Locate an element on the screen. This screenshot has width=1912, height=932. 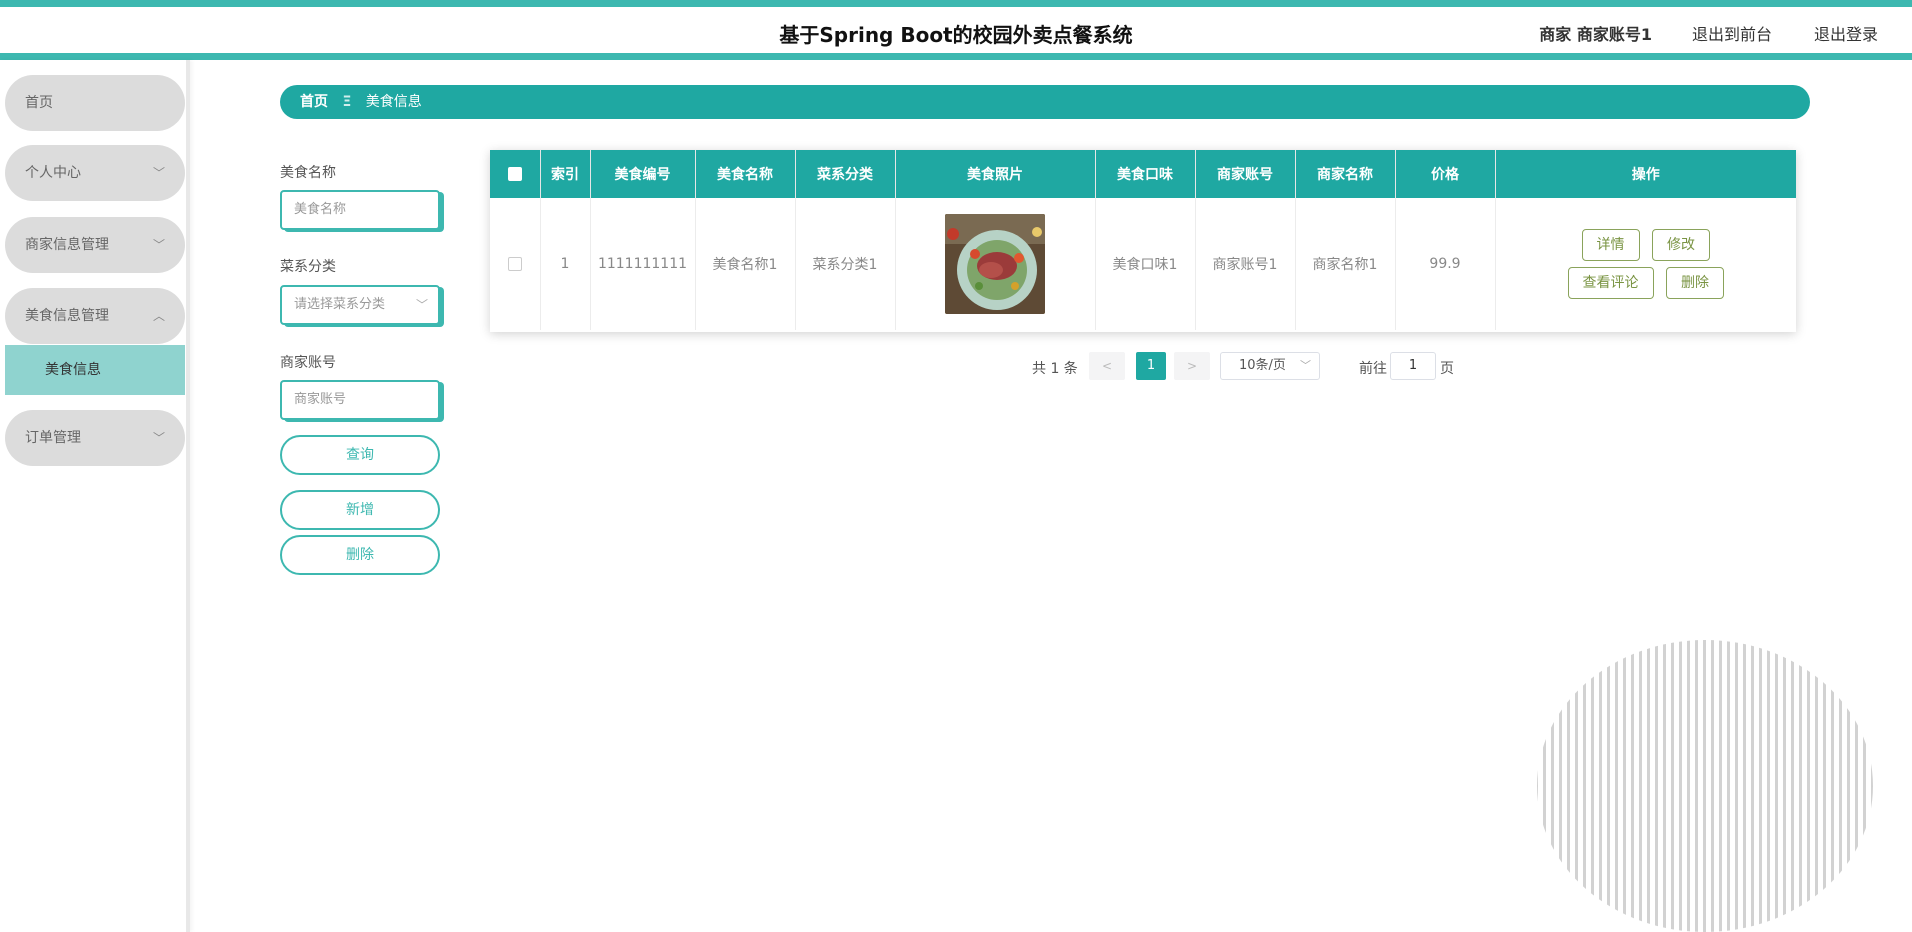
food-name-placeholder: 美食名称 is located at coordinates (320, 209).